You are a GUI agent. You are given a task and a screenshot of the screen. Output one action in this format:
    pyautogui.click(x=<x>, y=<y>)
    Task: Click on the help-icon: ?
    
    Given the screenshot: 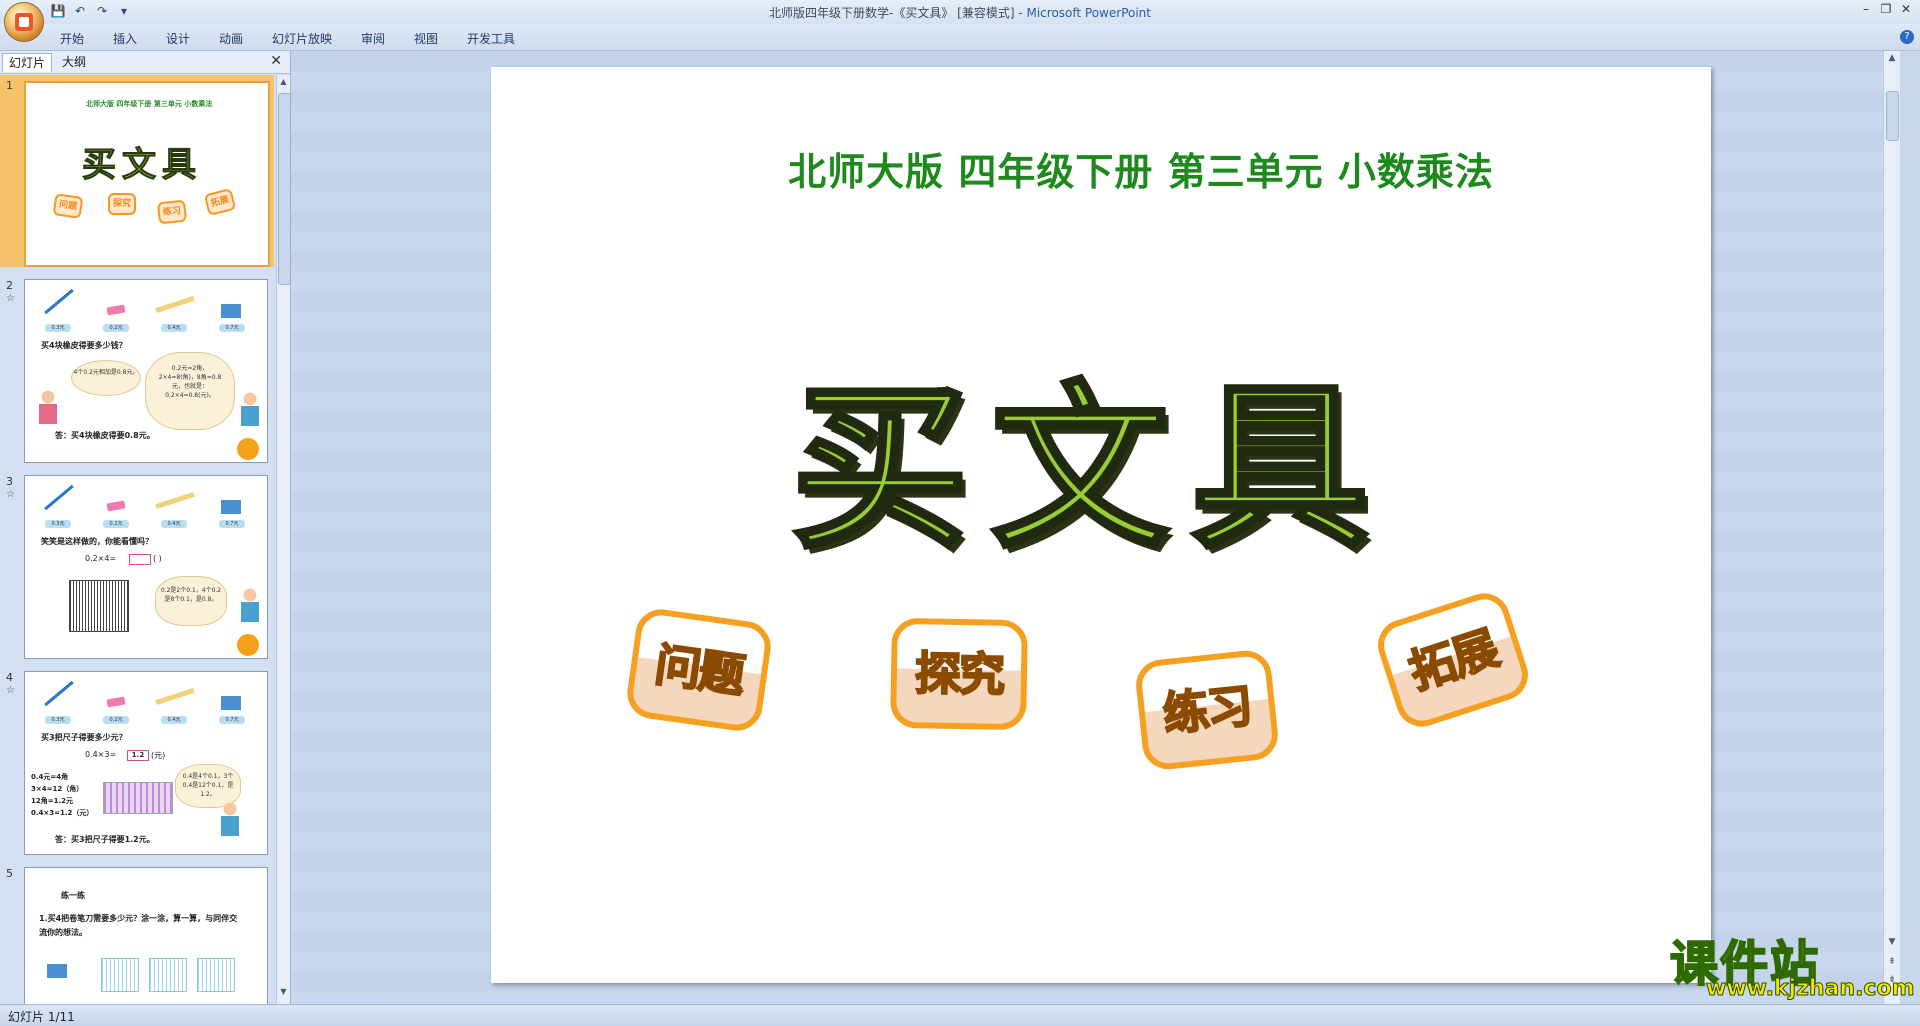 What is the action you would take?
    pyautogui.click(x=1907, y=37)
    